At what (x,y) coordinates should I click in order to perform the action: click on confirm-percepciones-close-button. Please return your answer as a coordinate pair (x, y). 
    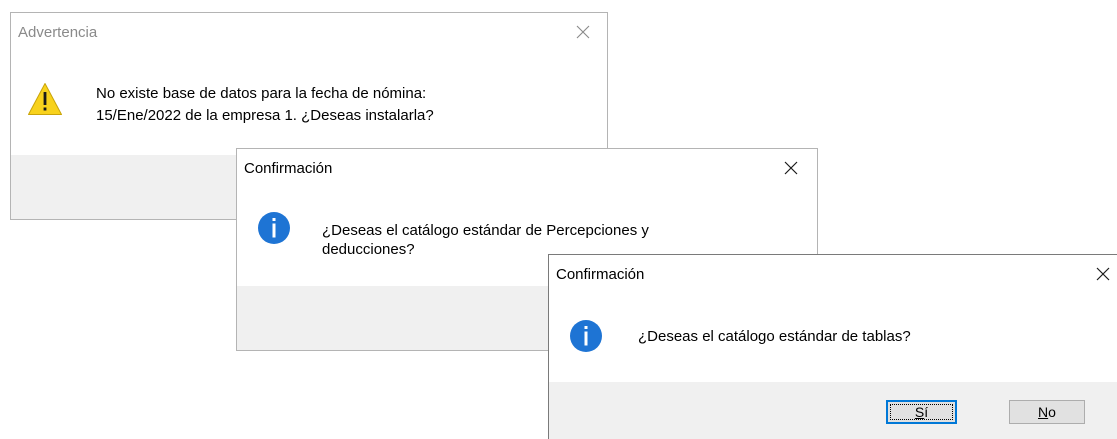
    Looking at the image, I should click on (791, 168).